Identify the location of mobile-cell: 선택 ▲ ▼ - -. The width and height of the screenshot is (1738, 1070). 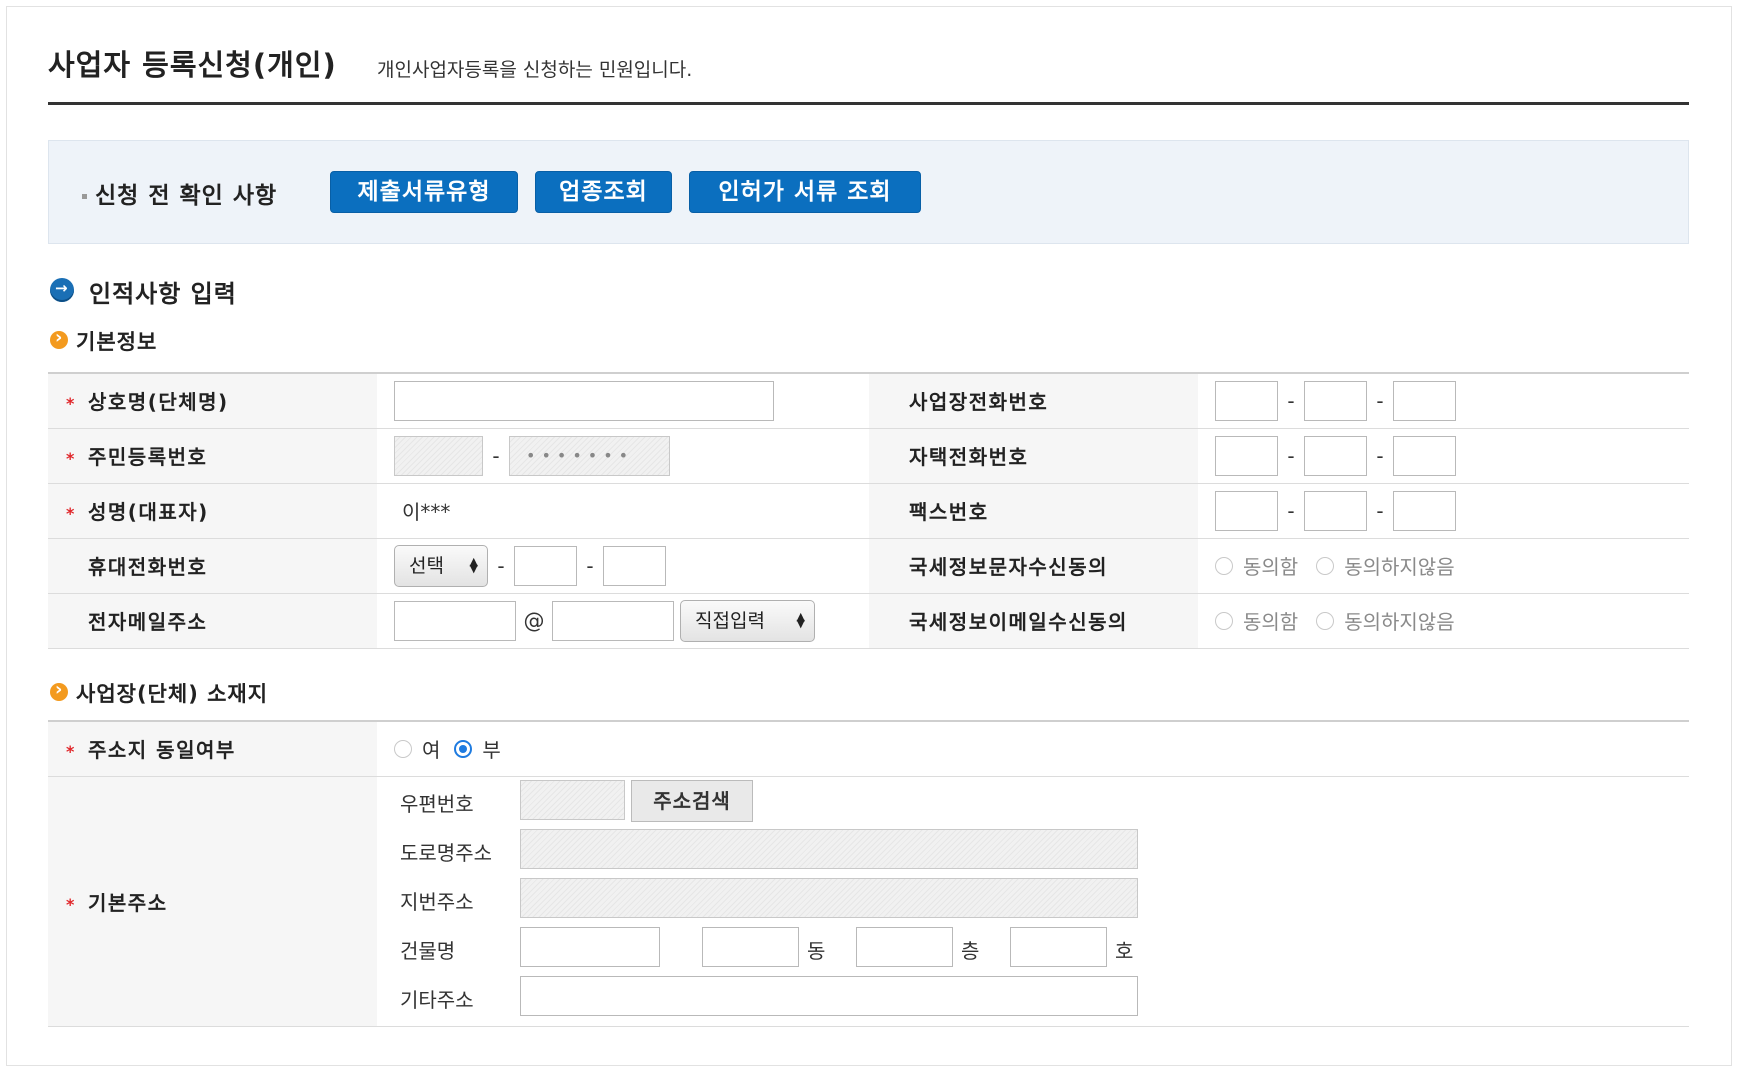
(623, 566).